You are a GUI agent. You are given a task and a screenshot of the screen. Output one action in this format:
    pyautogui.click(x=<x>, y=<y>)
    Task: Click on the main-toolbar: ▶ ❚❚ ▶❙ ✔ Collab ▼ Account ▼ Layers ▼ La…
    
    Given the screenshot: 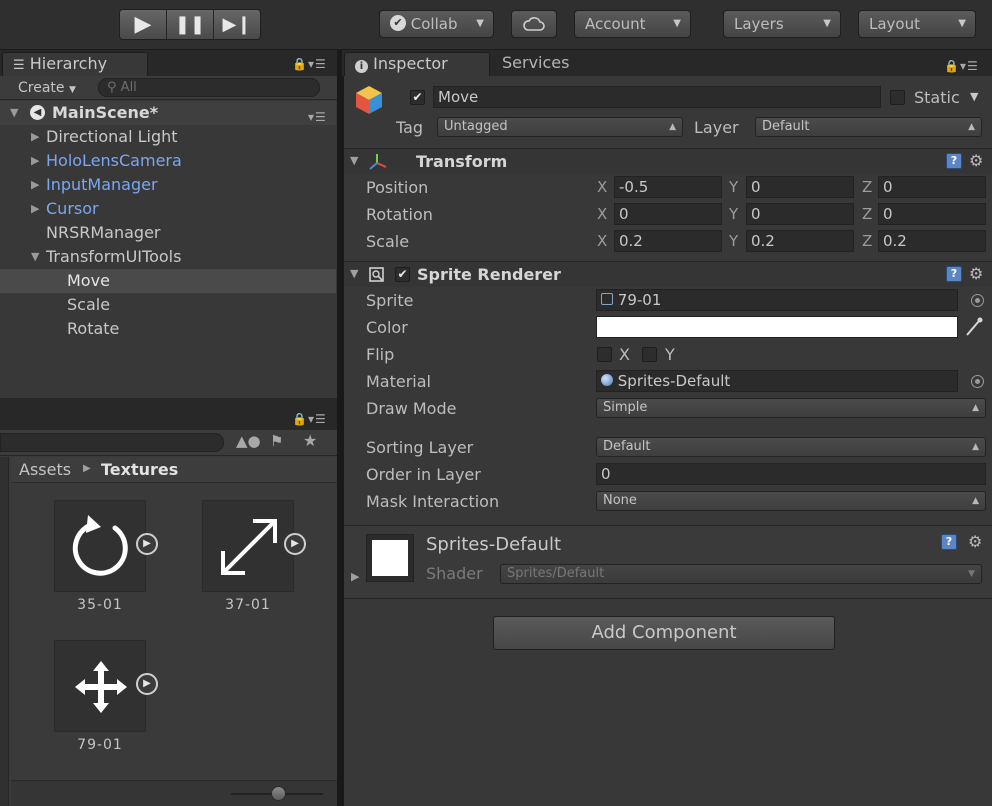 What is the action you would take?
    pyautogui.click(x=496, y=25)
    